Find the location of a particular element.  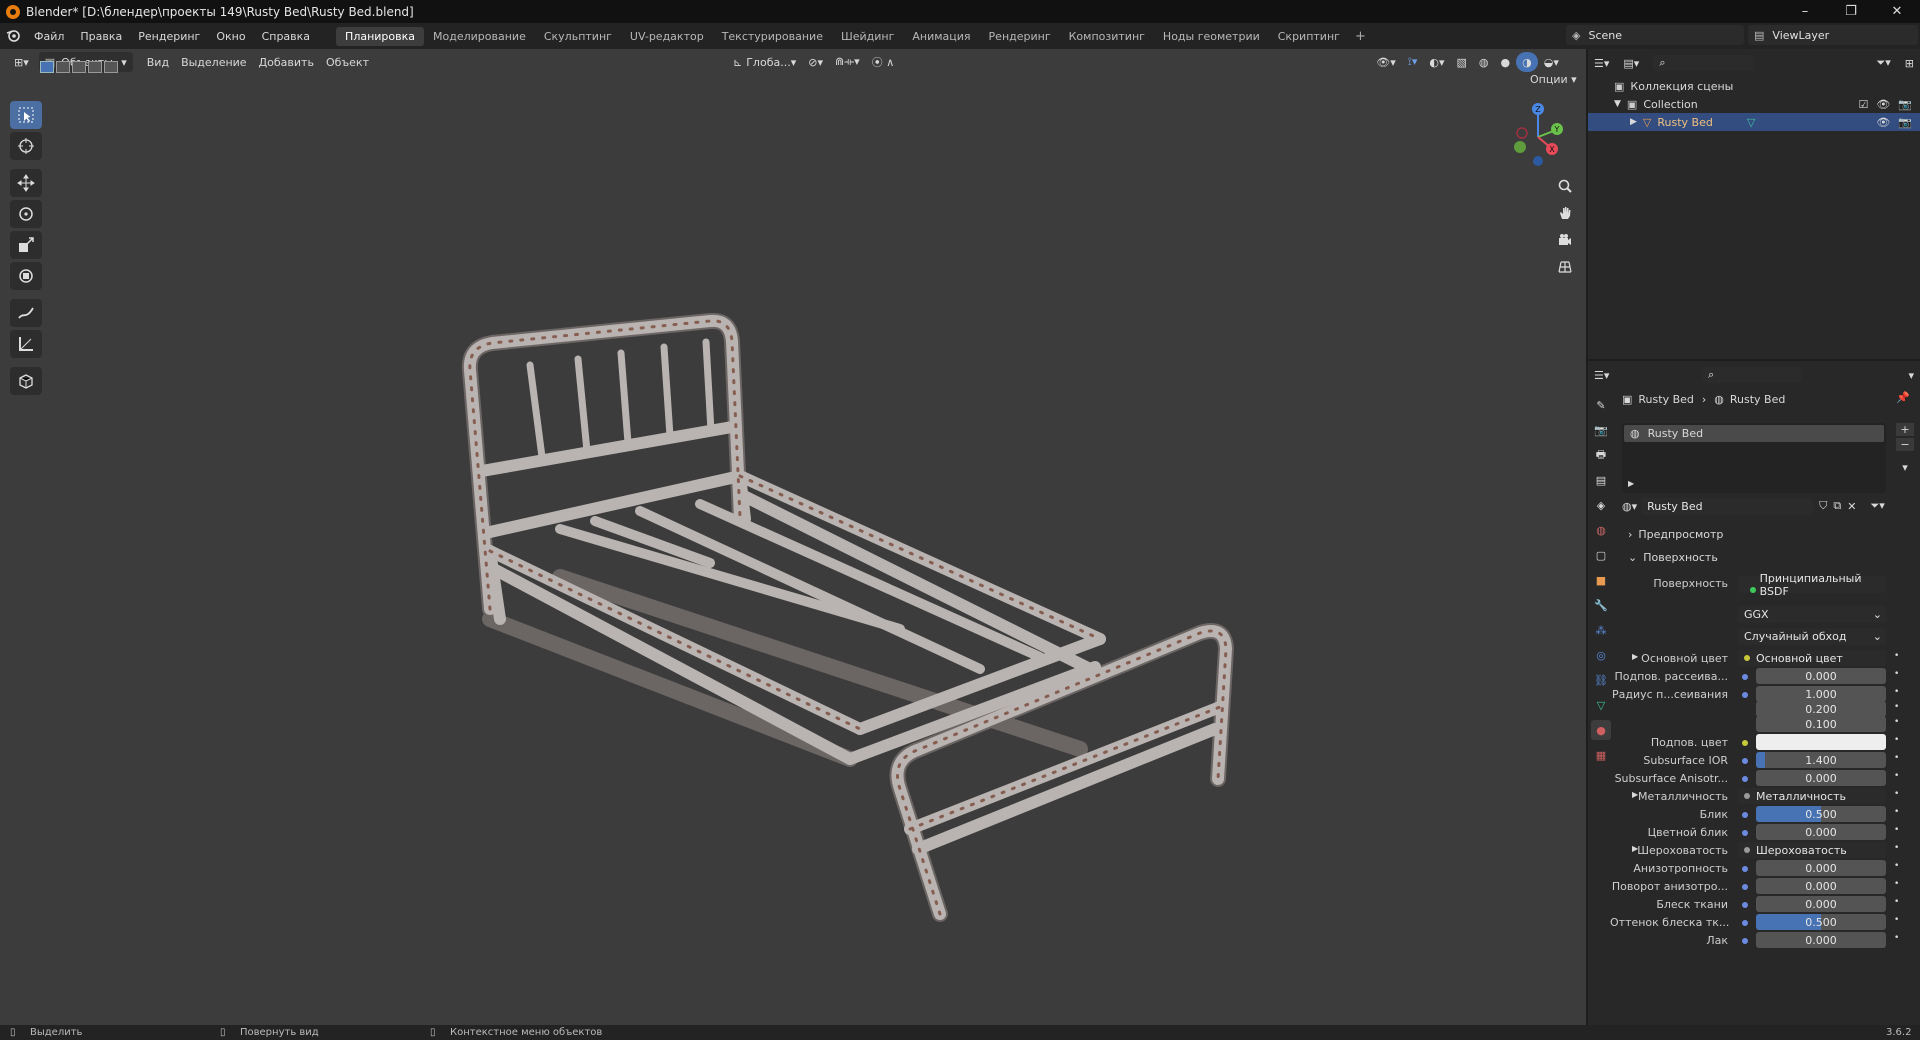

properties-search-input: ⌕ is located at coordinates (1752, 375).